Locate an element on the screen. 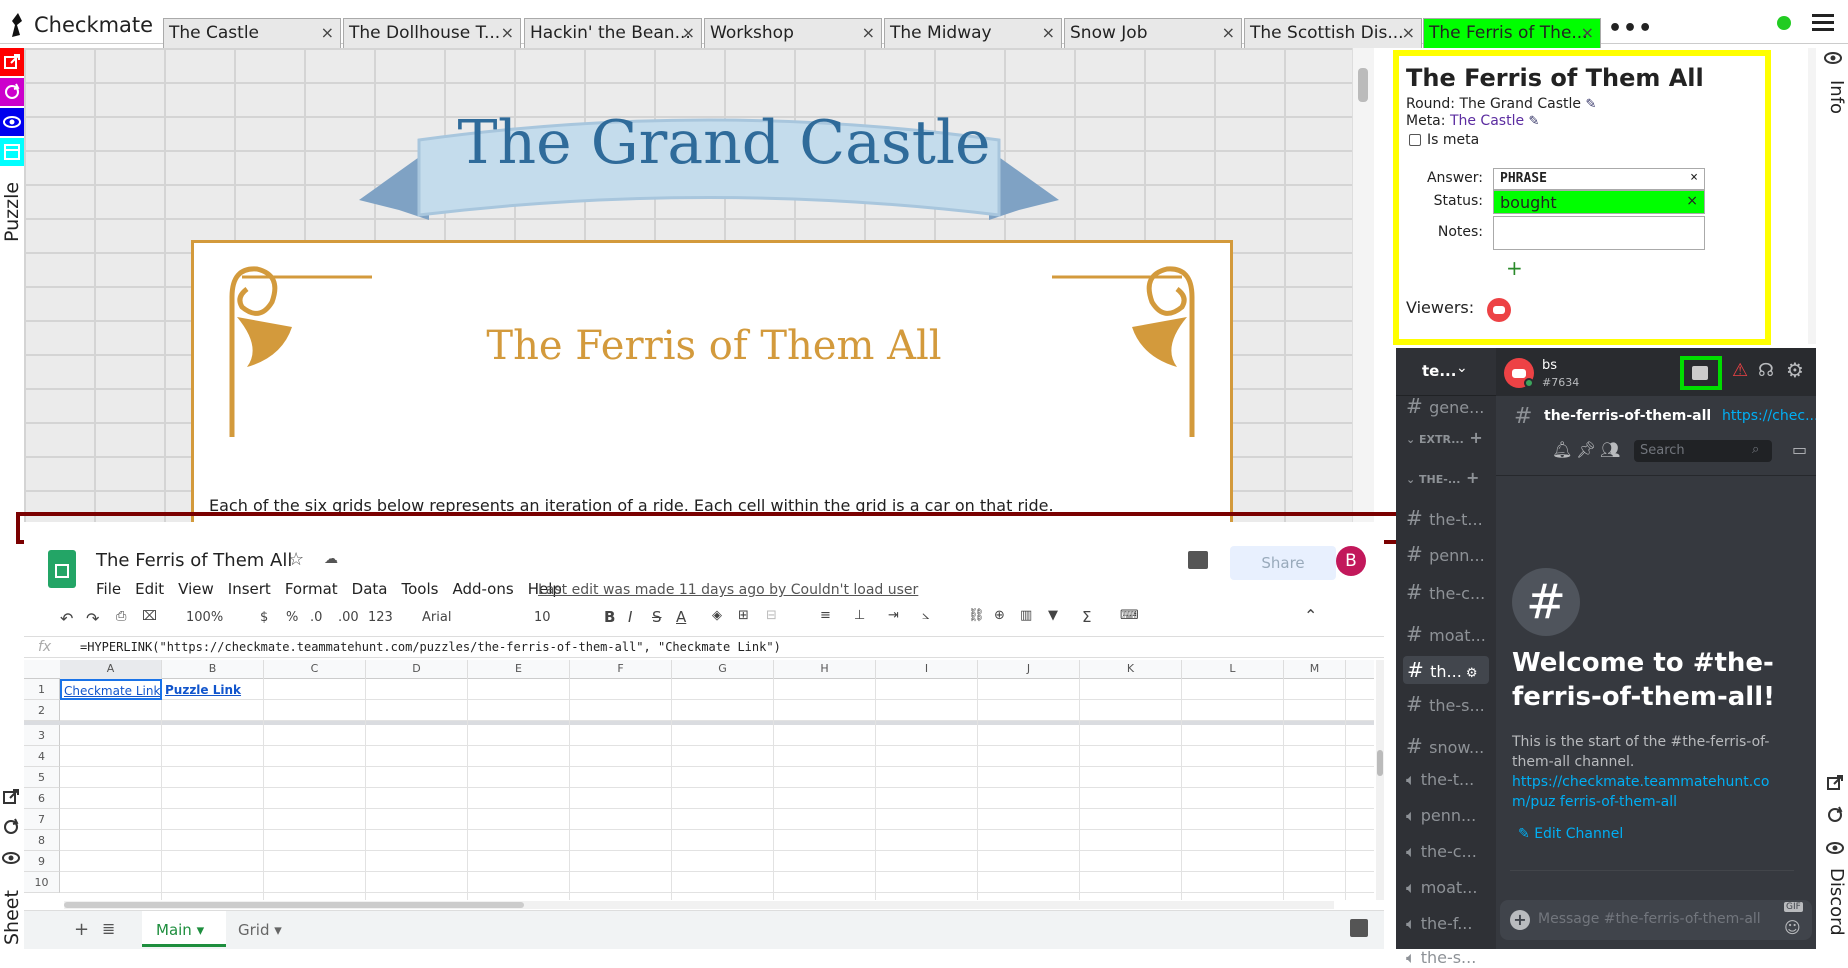 The width and height of the screenshot is (1848, 968). sheet-tab-grid: Grid ▾ is located at coordinates (260, 930).